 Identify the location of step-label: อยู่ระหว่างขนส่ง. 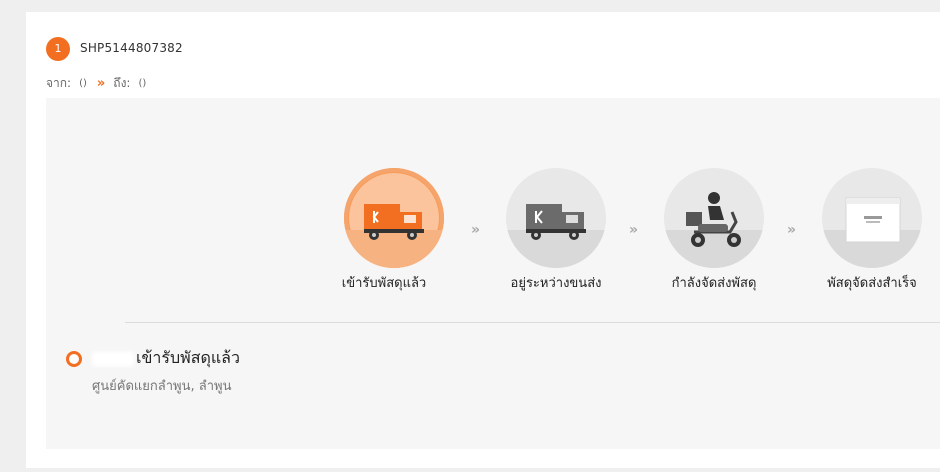
(556, 283).